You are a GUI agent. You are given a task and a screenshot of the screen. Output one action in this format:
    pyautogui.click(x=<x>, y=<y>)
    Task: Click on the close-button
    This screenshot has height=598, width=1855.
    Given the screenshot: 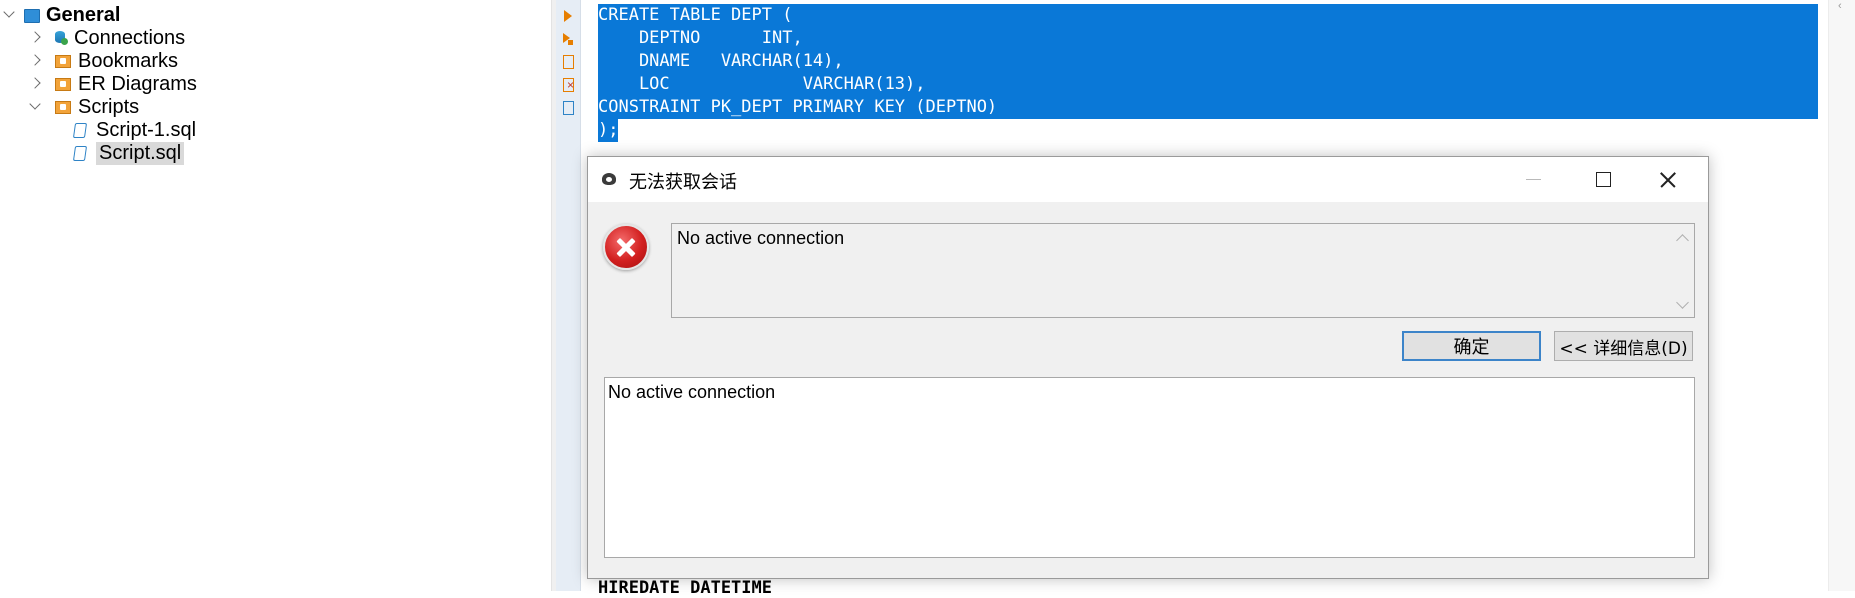 What is the action you would take?
    pyautogui.click(x=1673, y=179)
    